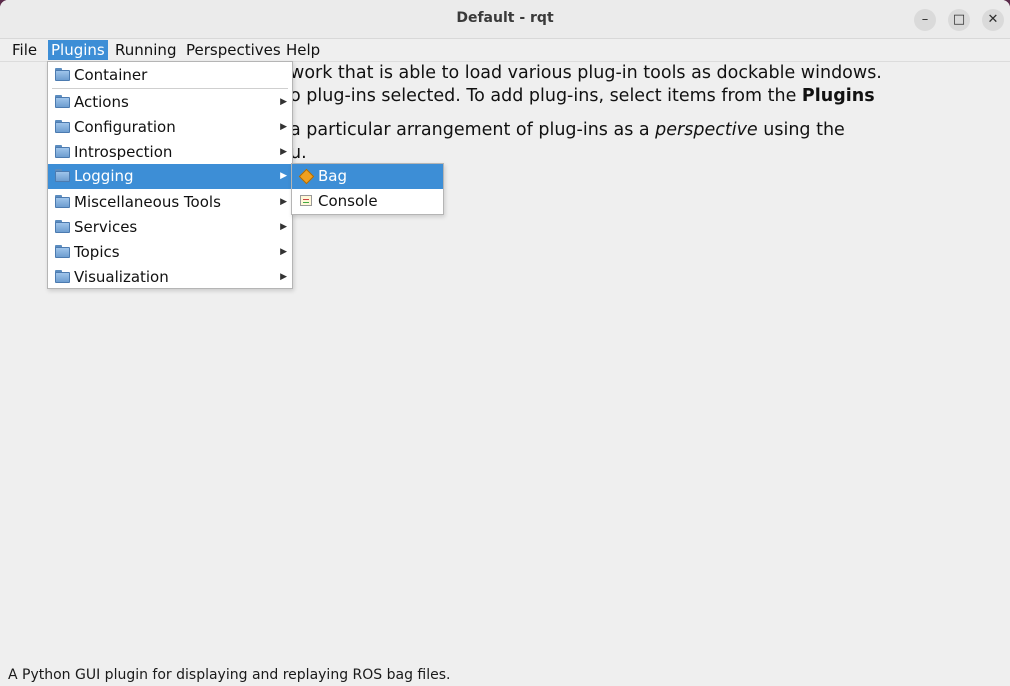 Image resolution: width=1010 pixels, height=686 pixels. I want to click on plugins-menu-item-services: Services ▶, so click(170, 227).